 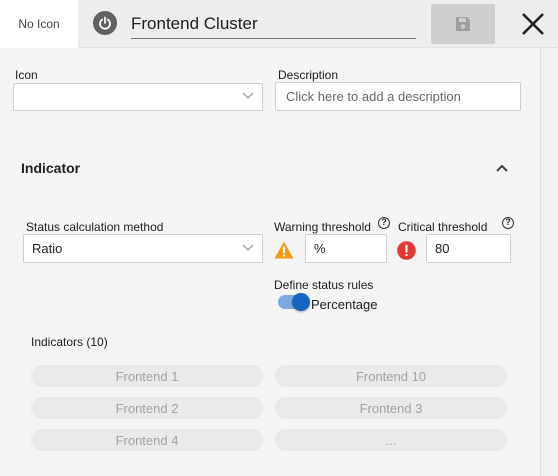 I want to click on description-placeholder: Click here to add a description, so click(x=373, y=96).